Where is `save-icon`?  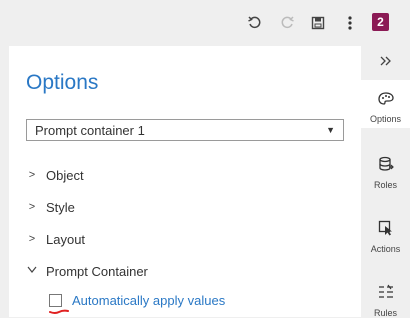
save-icon is located at coordinates (318, 23).